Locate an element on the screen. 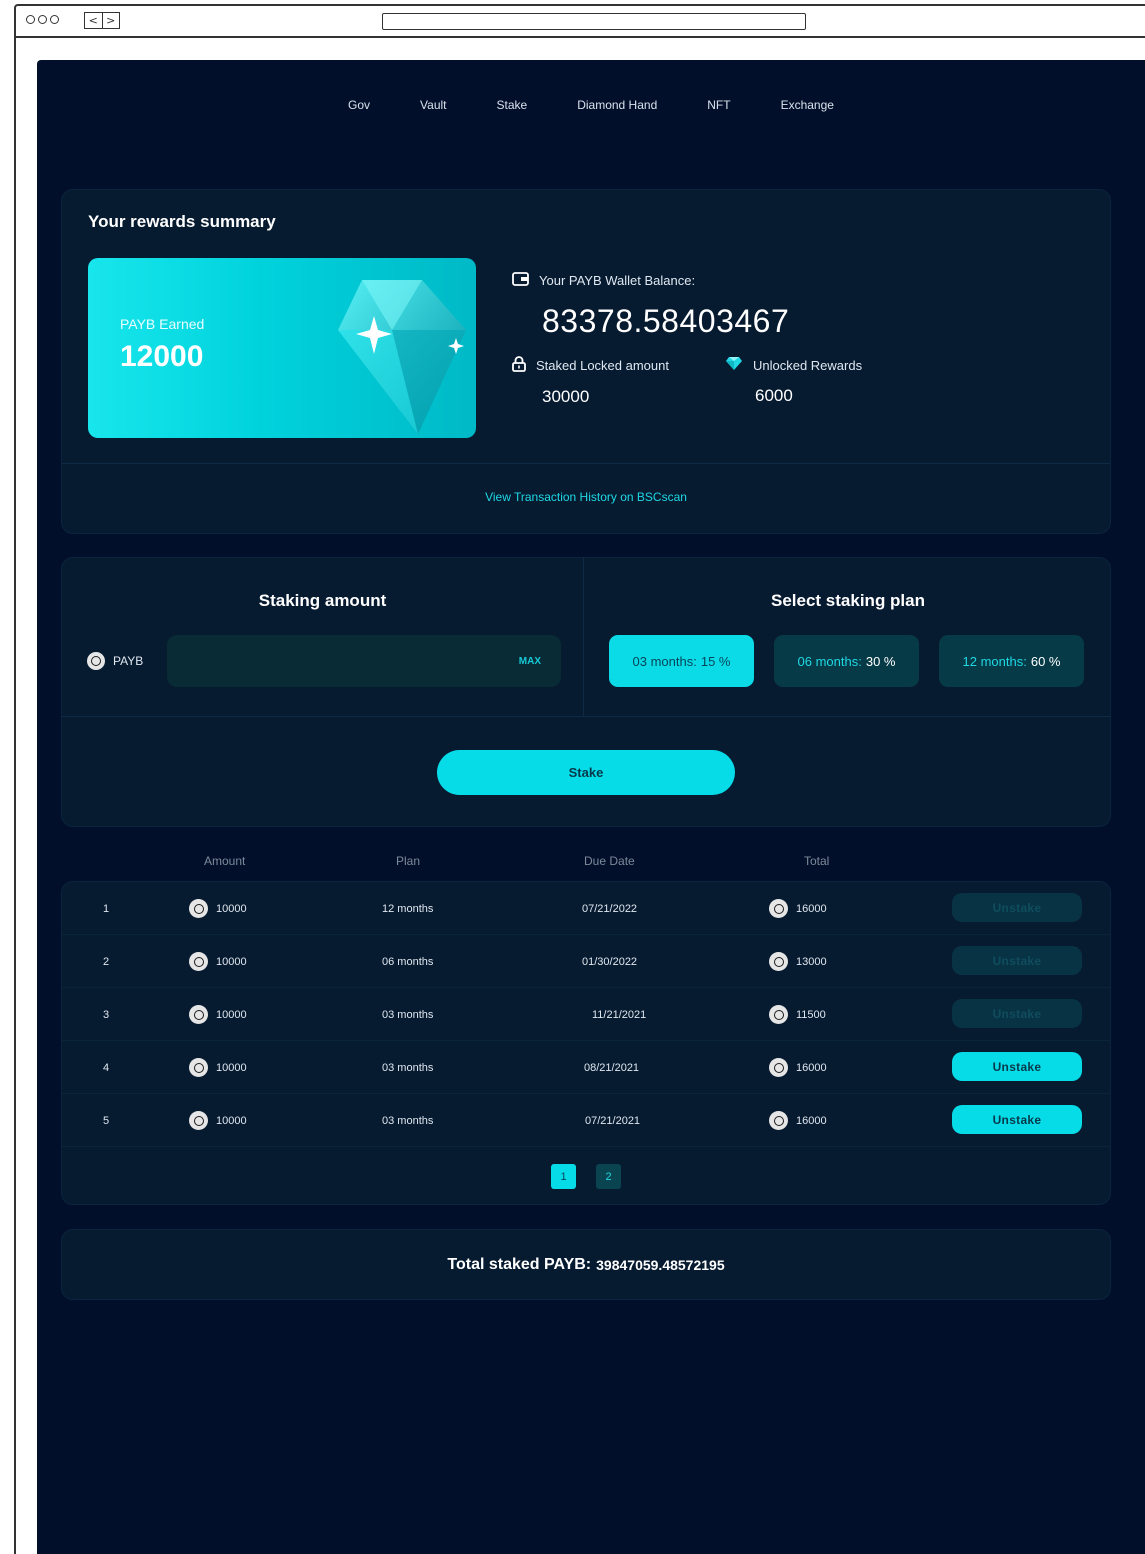 The width and height of the screenshot is (1145, 1554). row-number: 2 is located at coordinates (106, 961).